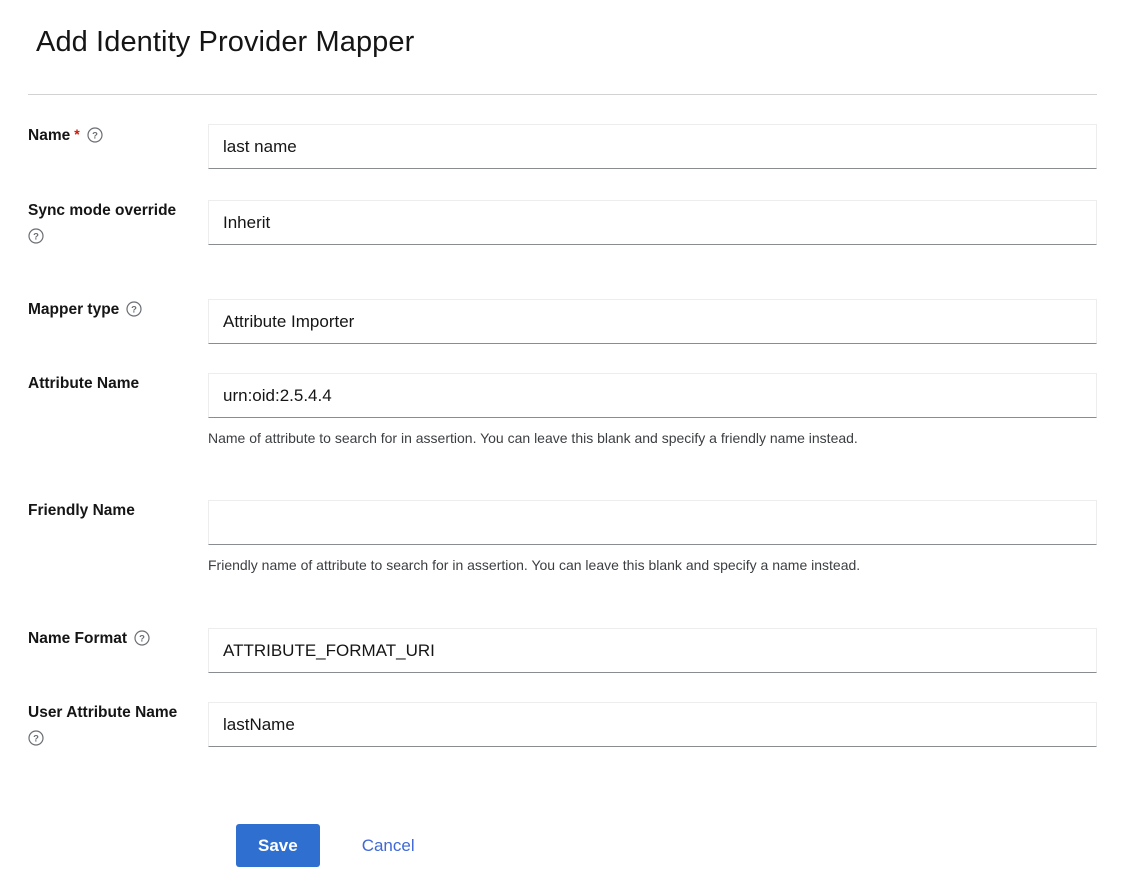 This screenshot has height=880, width=1135. I want to click on label-attribute-name: Attribute Name, so click(104, 383).